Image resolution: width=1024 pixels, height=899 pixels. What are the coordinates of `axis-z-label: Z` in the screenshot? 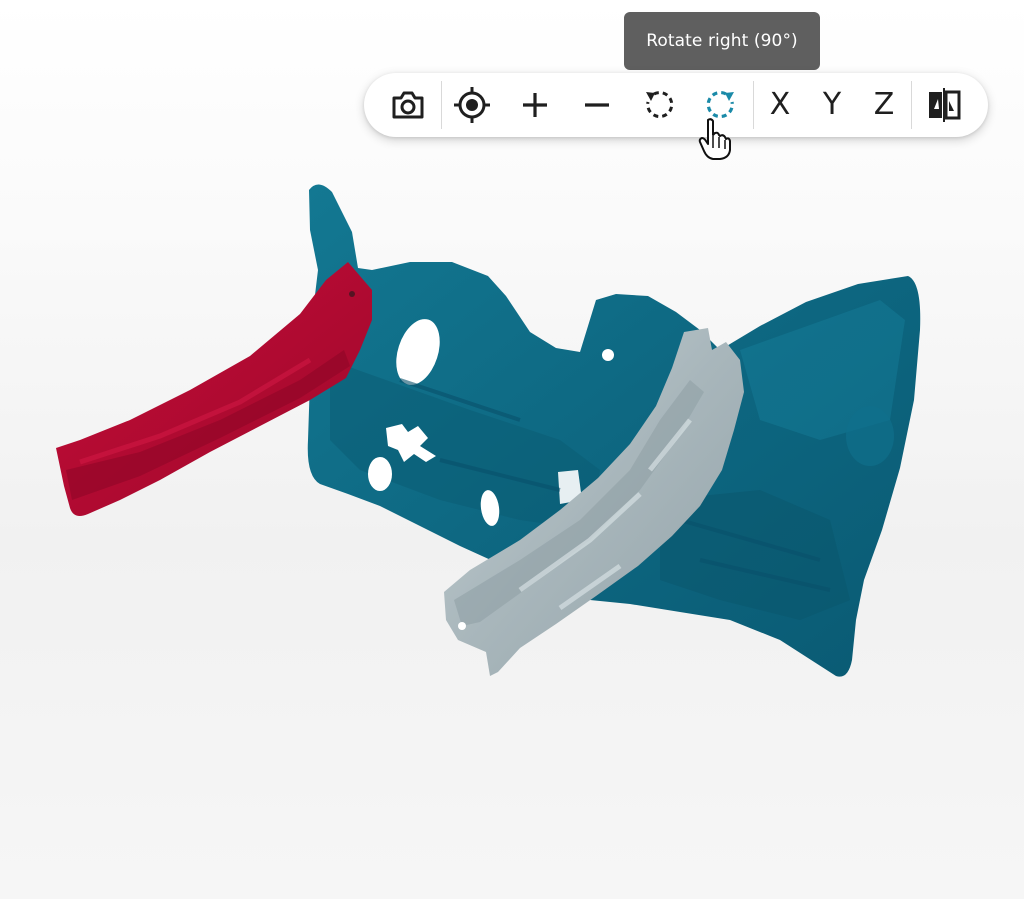 It's located at (884, 104).